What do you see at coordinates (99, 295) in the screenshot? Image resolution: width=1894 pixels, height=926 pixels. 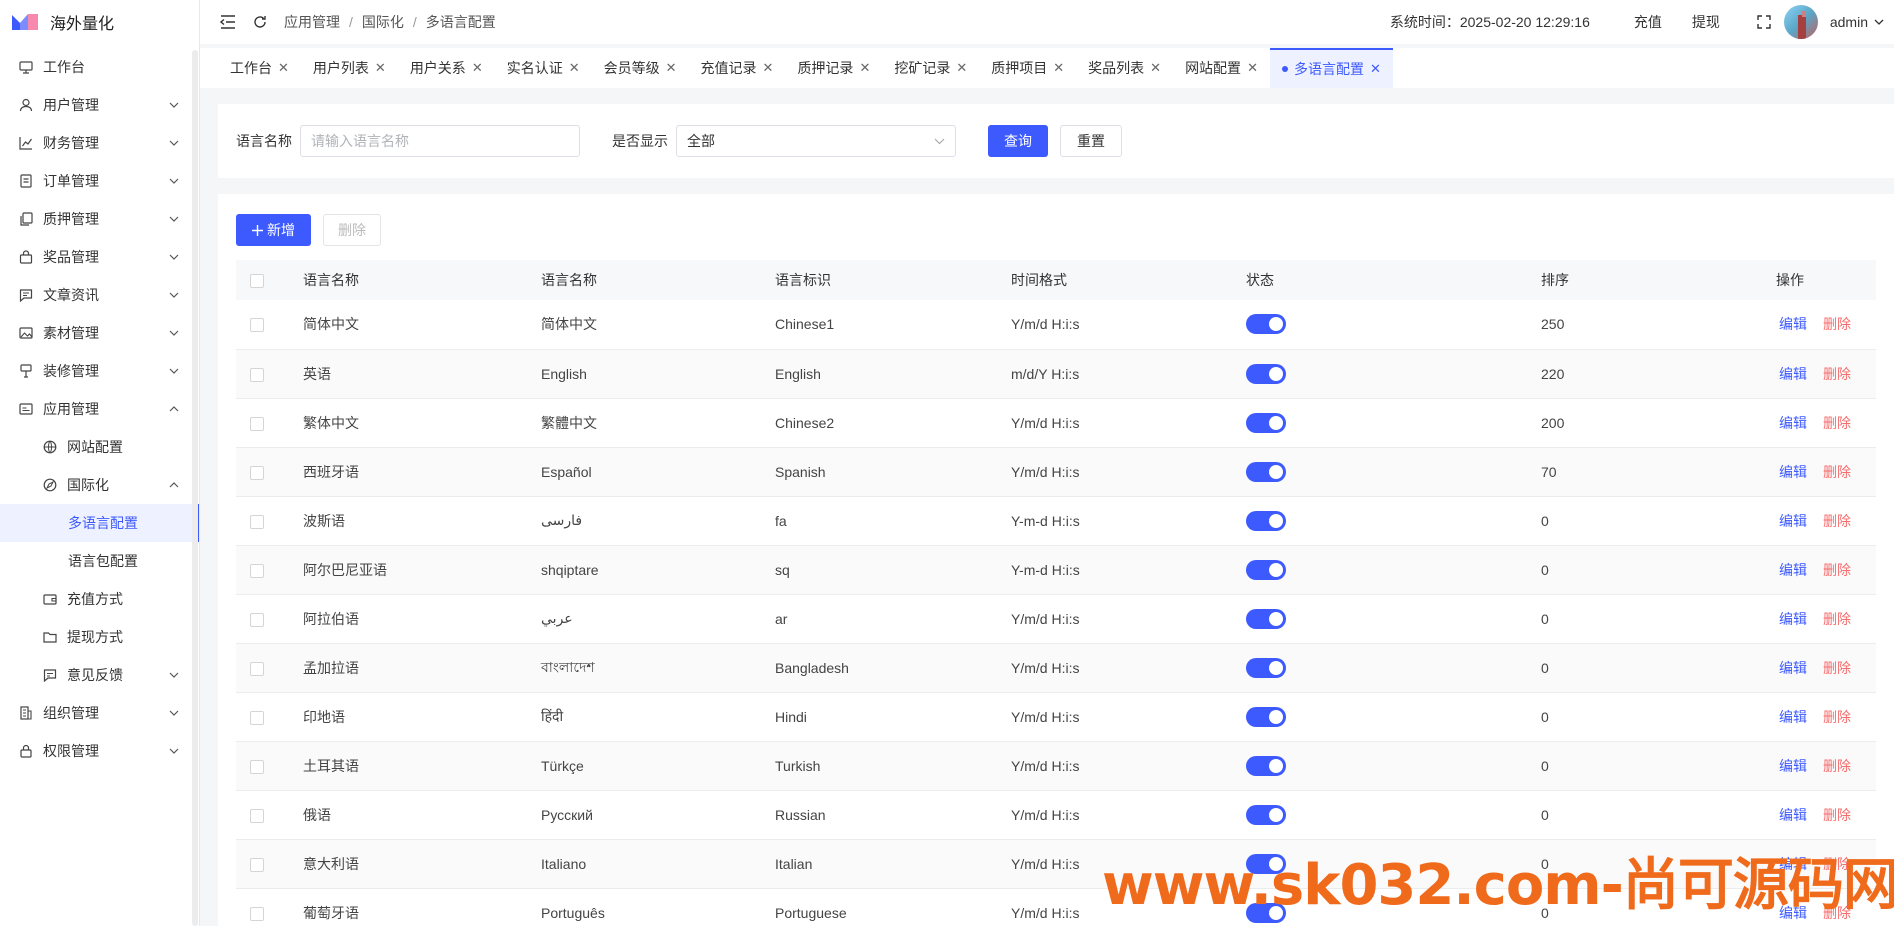 I see `sidebar-item: 文章资讯` at bounding box center [99, 295].